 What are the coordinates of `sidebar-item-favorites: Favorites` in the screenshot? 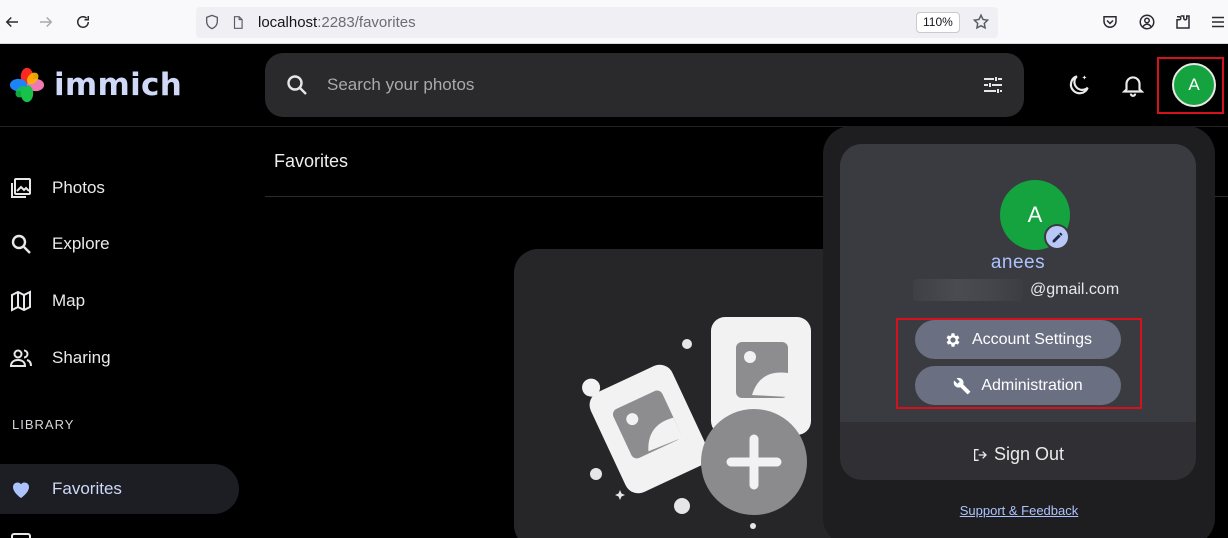 It's located at (119, 489).